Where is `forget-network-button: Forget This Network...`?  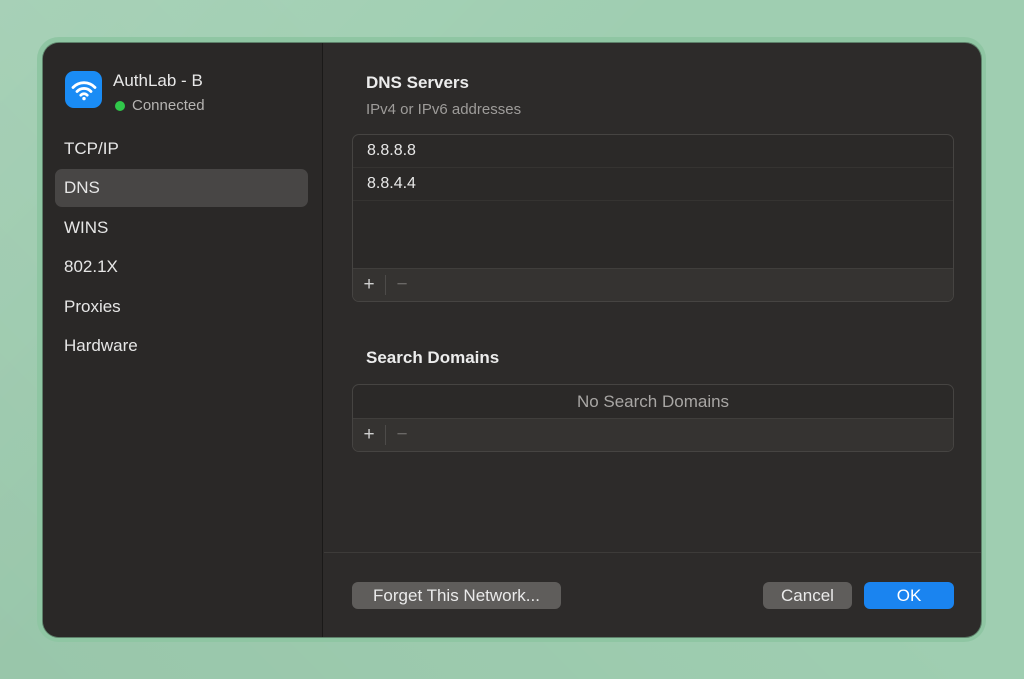
forget-network-button: Forget This Network... is located at coordinates (456, 595).